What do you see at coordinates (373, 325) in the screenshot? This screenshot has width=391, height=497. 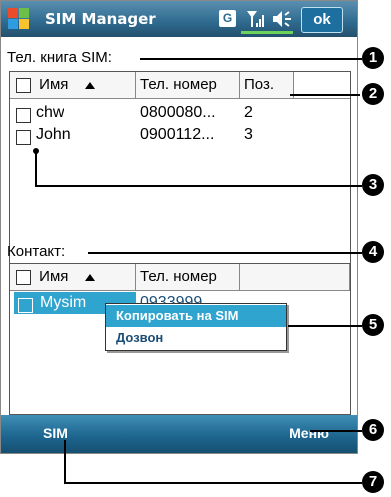 I see `callout-5: 5` at bounding box center [373, 325].